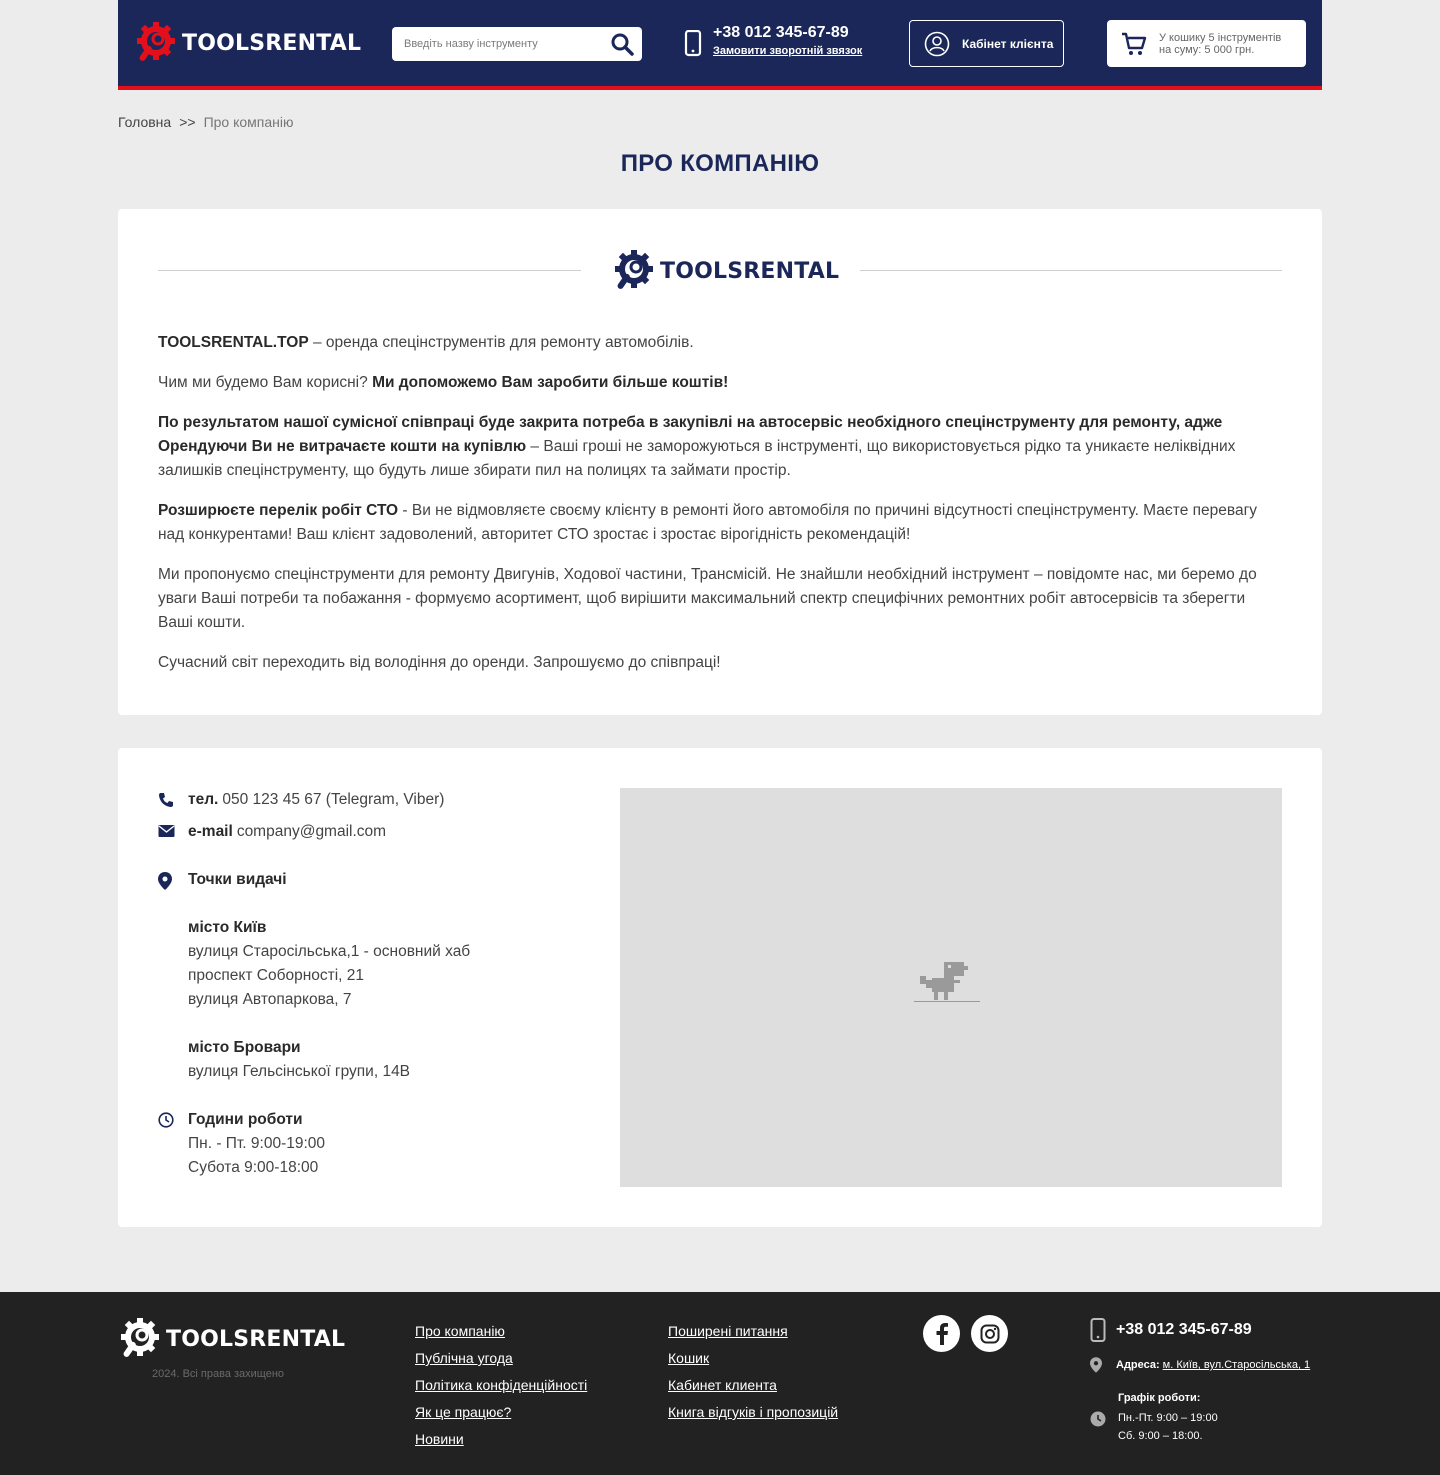 This screenshot has width=1440, height=1475. I want to click on schedule-line: Пн.-Пт. 9:00 – 19:00, so click(1168, 1418).